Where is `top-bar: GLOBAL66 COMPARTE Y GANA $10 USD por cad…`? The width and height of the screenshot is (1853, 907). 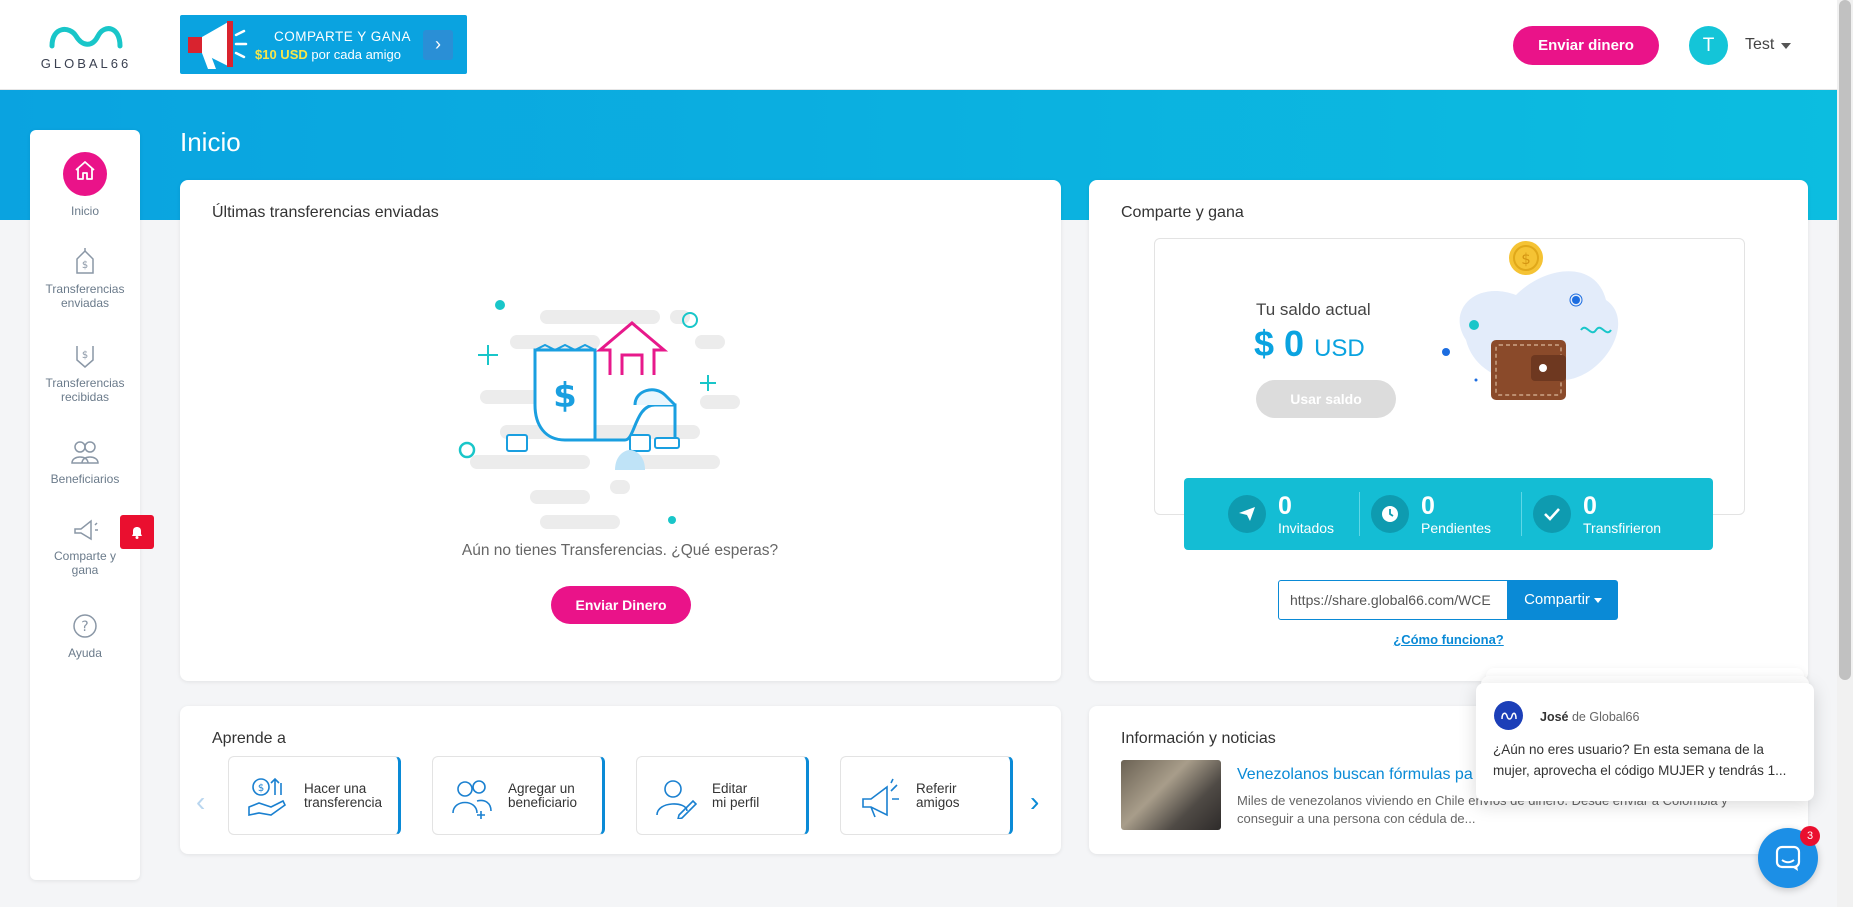
top-bar: GLOBAL66 COMPARTE Y GANA $10 USD por cad… is located at coordinates (926, 45).